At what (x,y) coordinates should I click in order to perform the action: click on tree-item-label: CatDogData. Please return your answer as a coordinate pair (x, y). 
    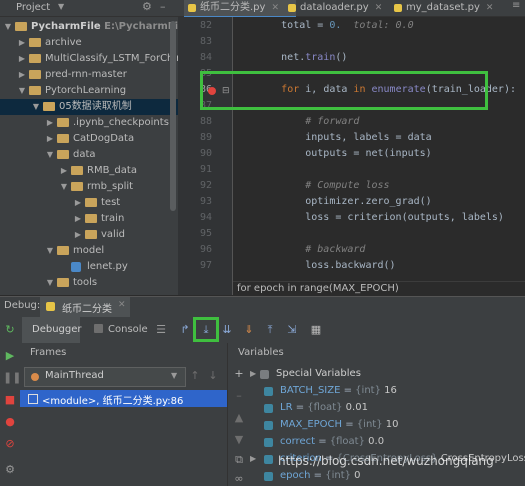
    Looking at the image, I should click on (104, 138).